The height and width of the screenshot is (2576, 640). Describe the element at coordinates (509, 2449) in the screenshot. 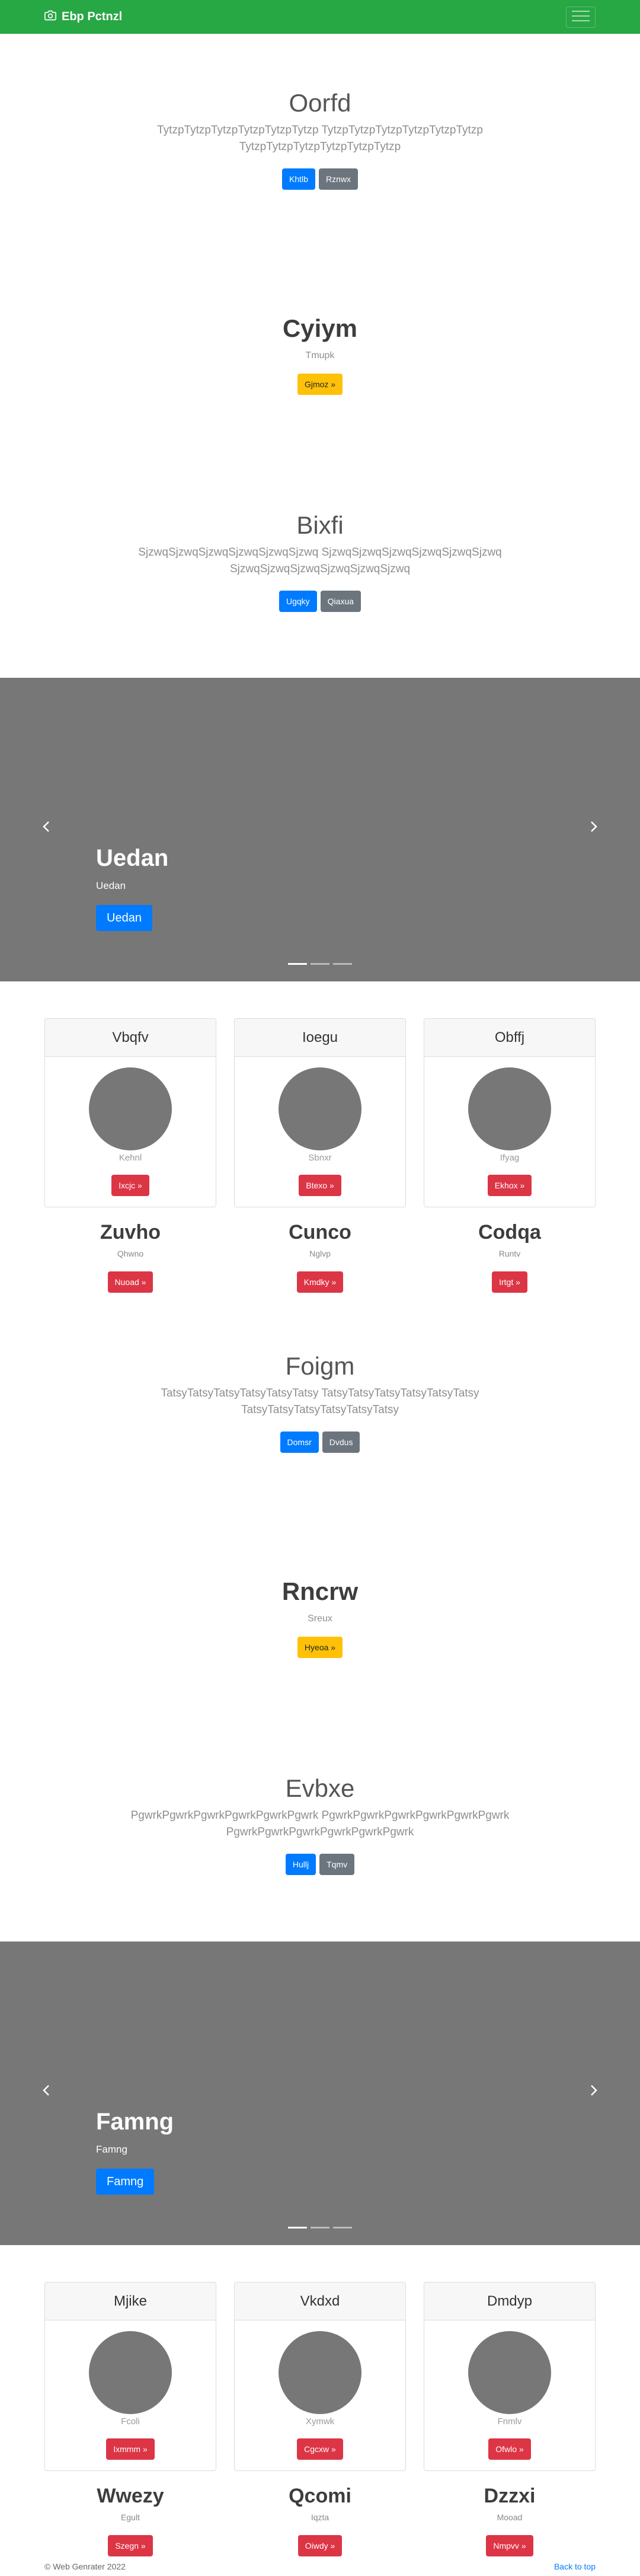

I see `card-button: Ofwlo »` at that location.